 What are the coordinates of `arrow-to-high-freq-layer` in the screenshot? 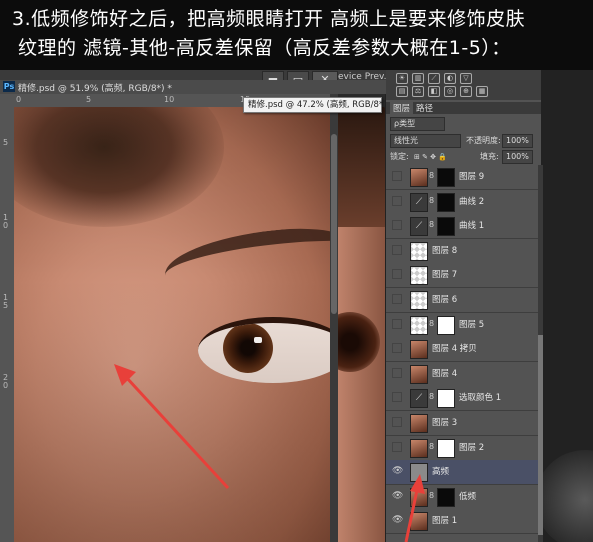 It's located at (414, 508).